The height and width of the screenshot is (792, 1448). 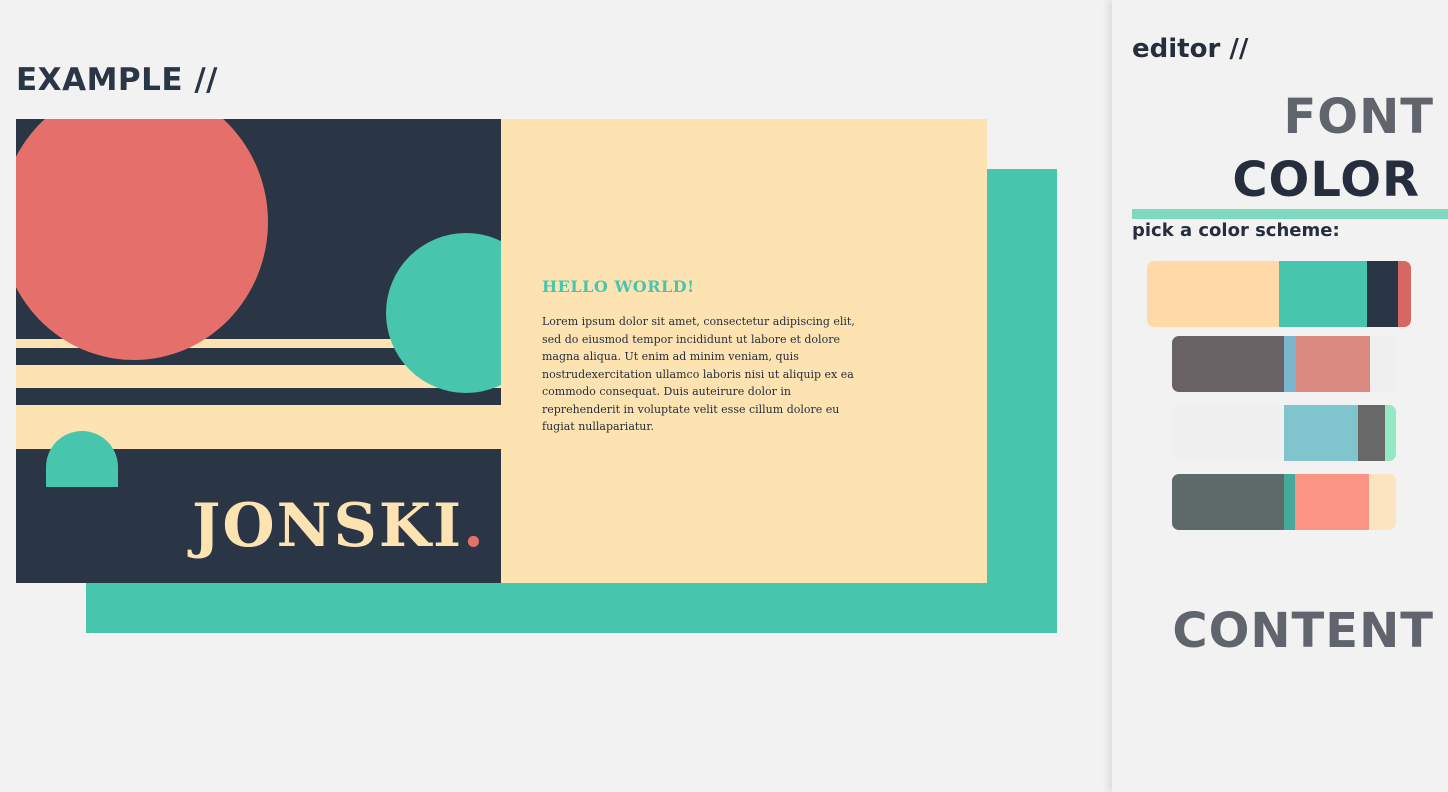 I want to click on active-section-indicator, so click(x=1290, y=214).